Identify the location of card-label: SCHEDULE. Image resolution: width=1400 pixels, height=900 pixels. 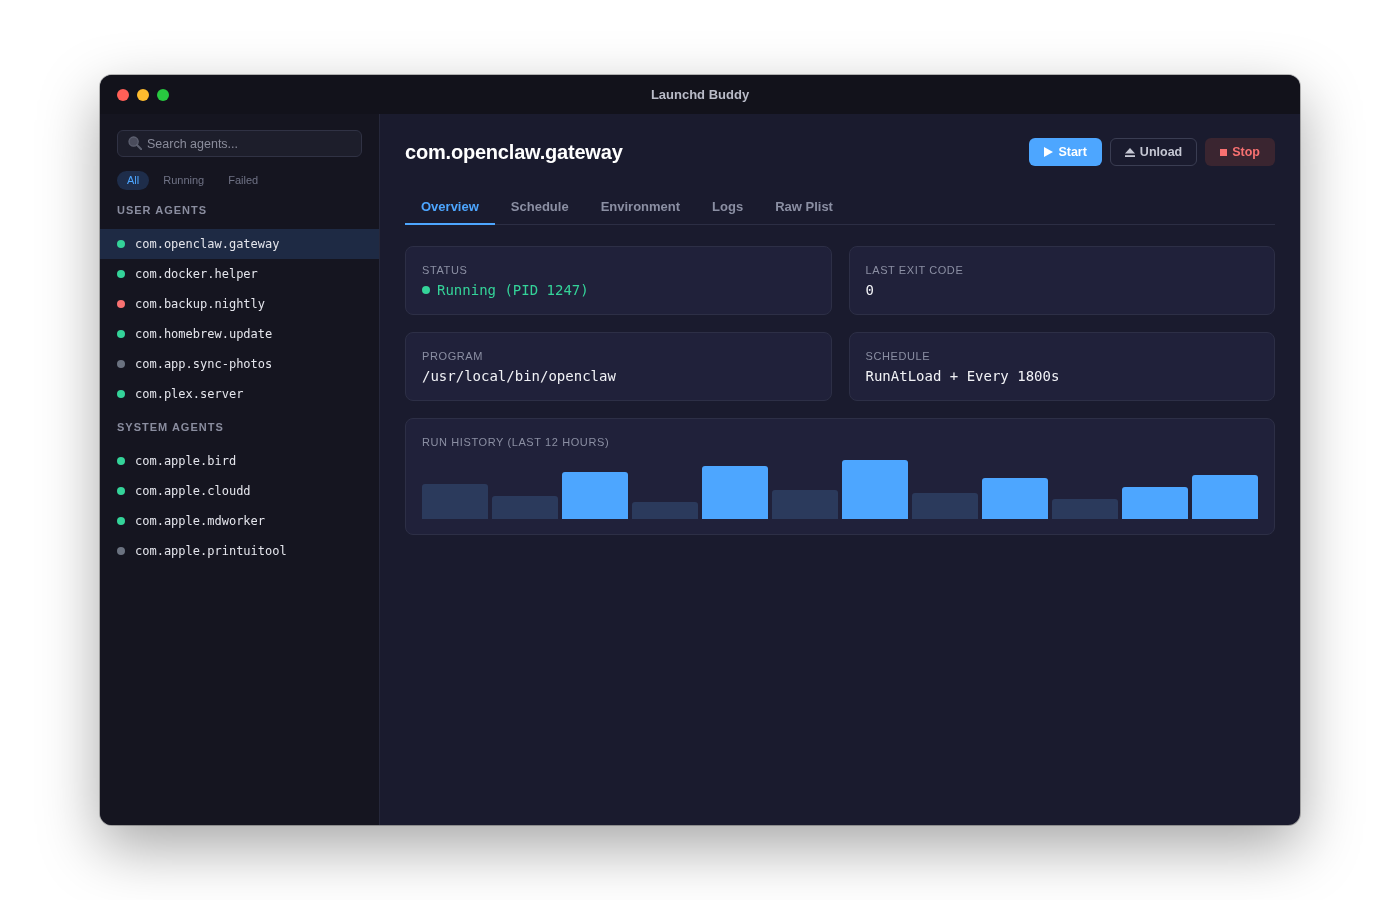
(898, 356).